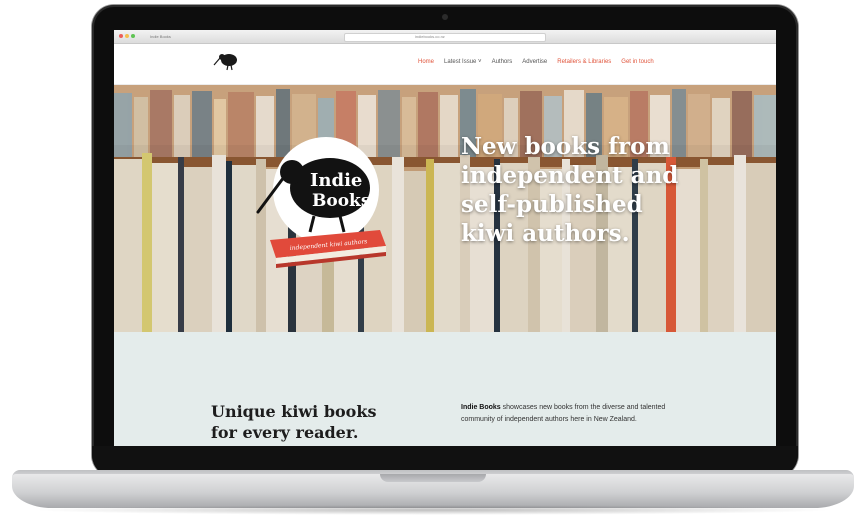  I want to click on browser-chrome: Indie Books indiebooks.co.nz, so click(445, 37).